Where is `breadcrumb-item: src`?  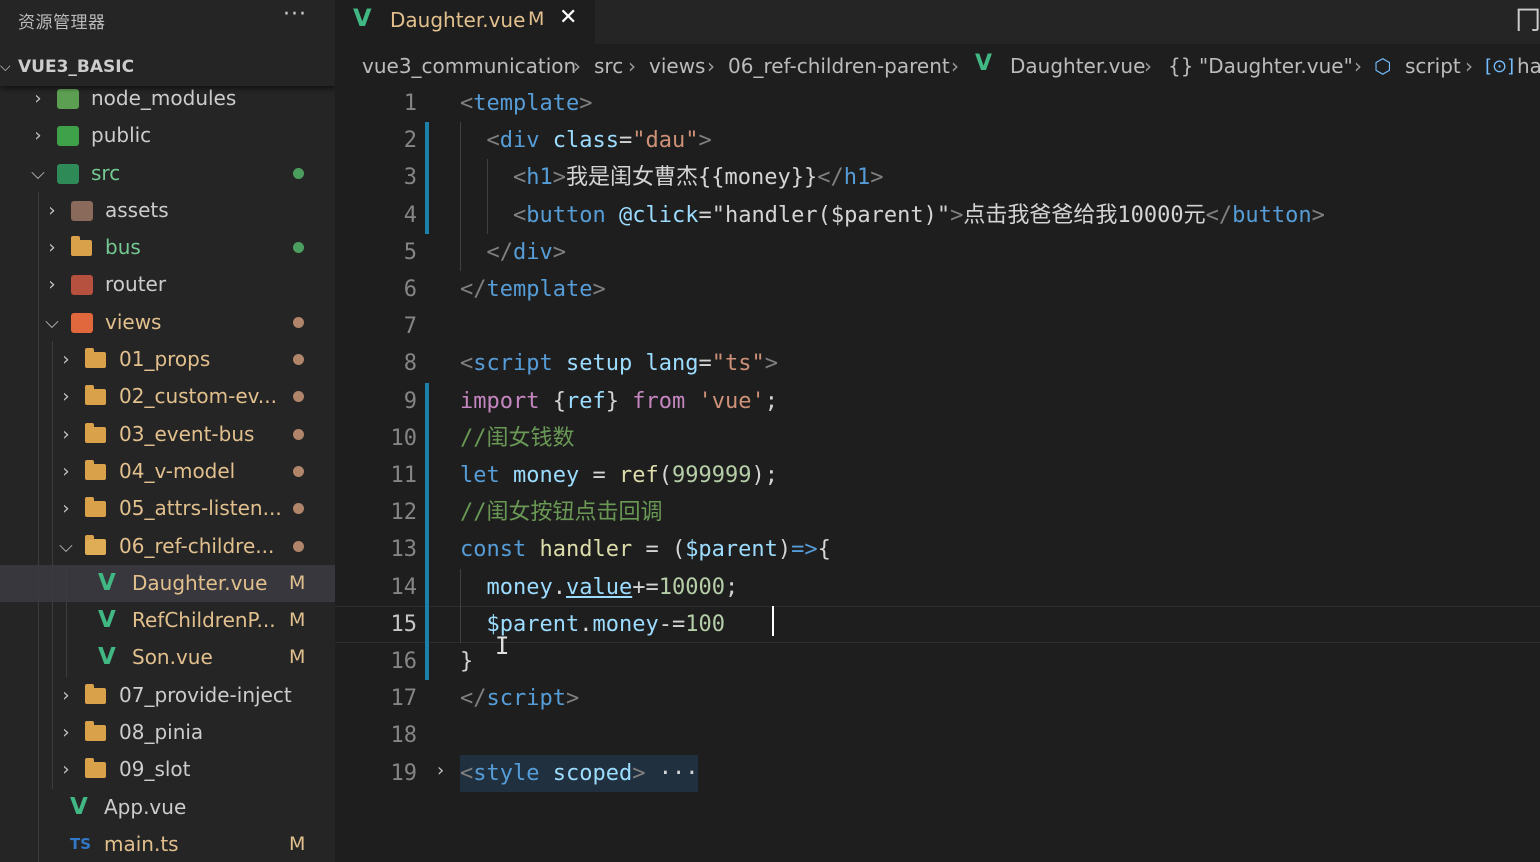
breadcrumb-item: src is located at coordinates (608, 66).